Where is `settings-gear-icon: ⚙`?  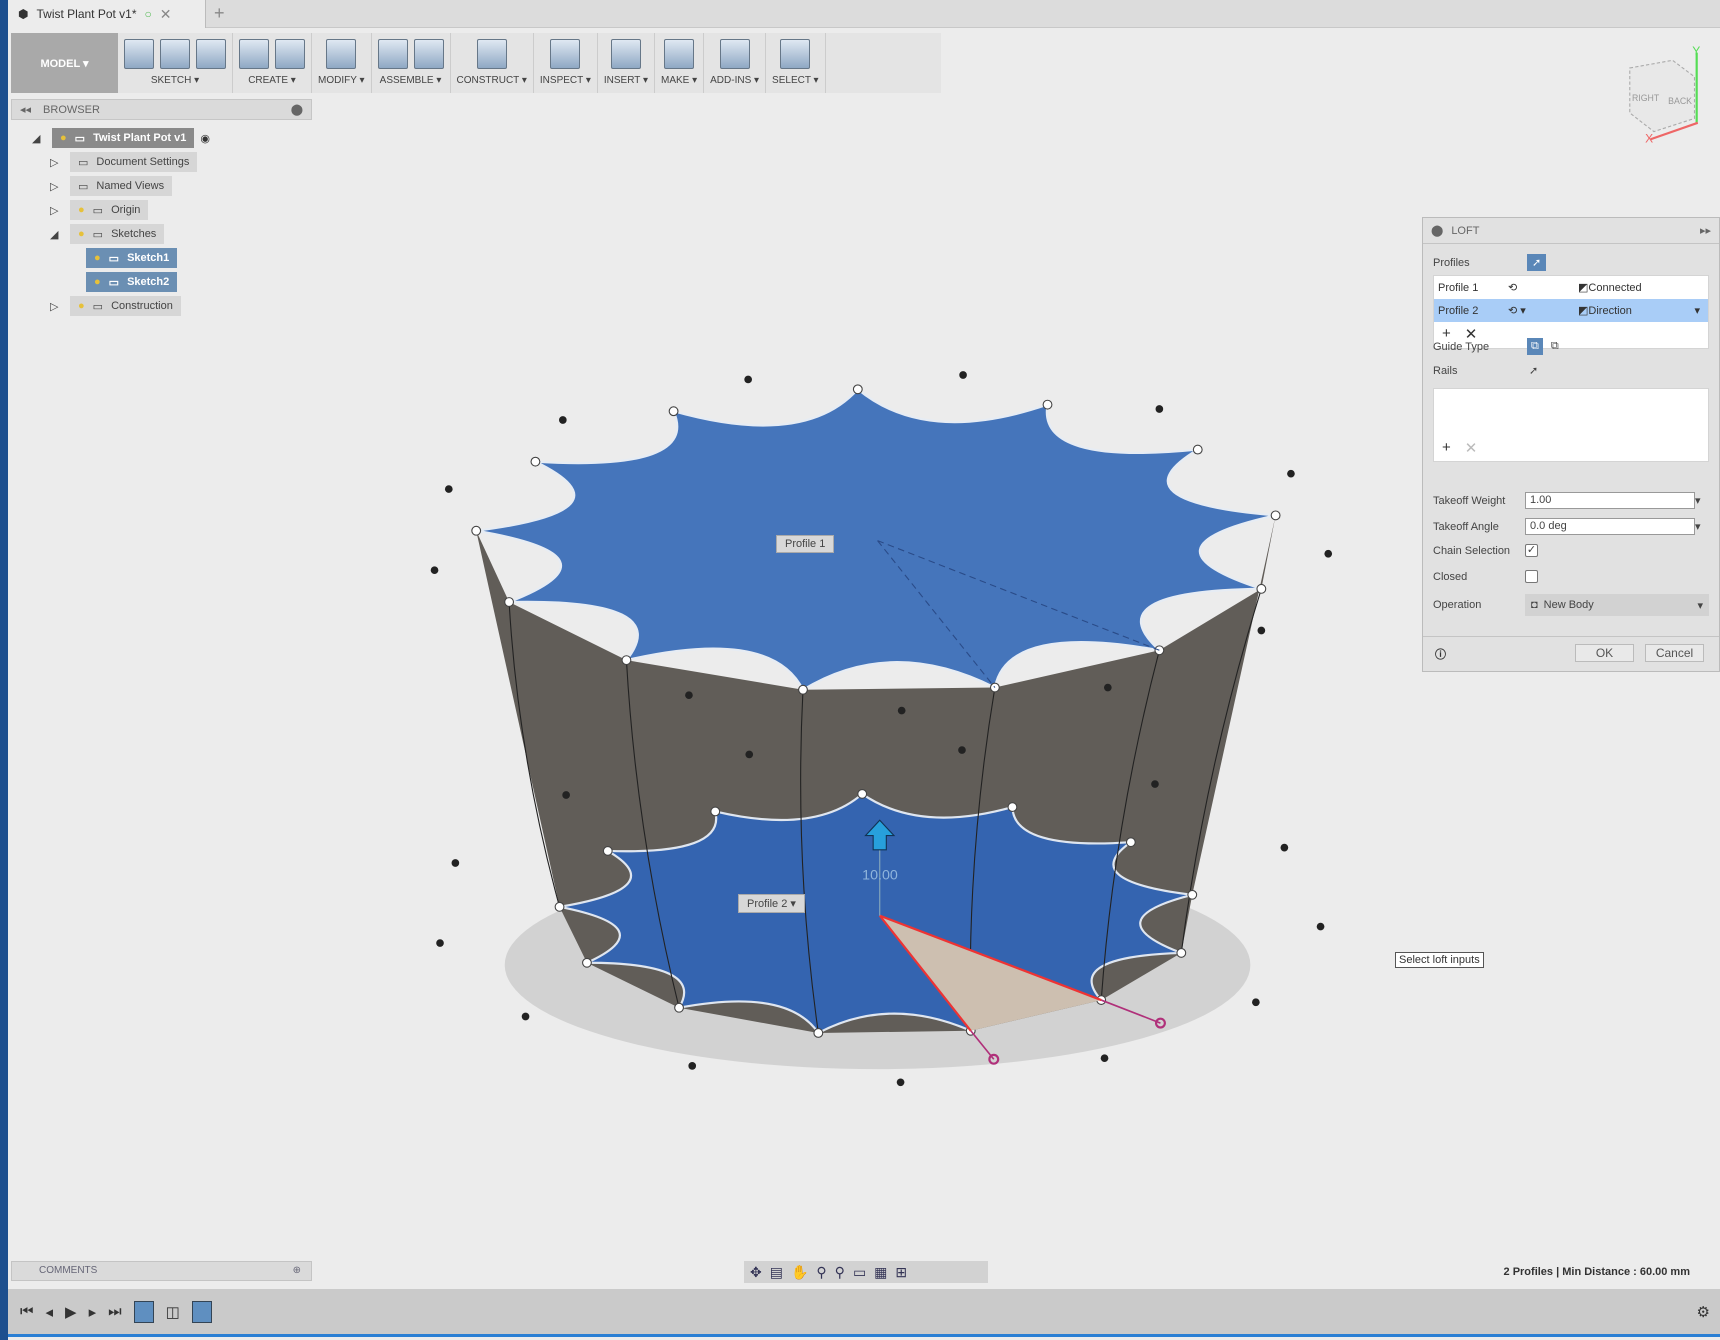
settings-gear-icon: ⚙ is located at coordinates (1703, 1312).